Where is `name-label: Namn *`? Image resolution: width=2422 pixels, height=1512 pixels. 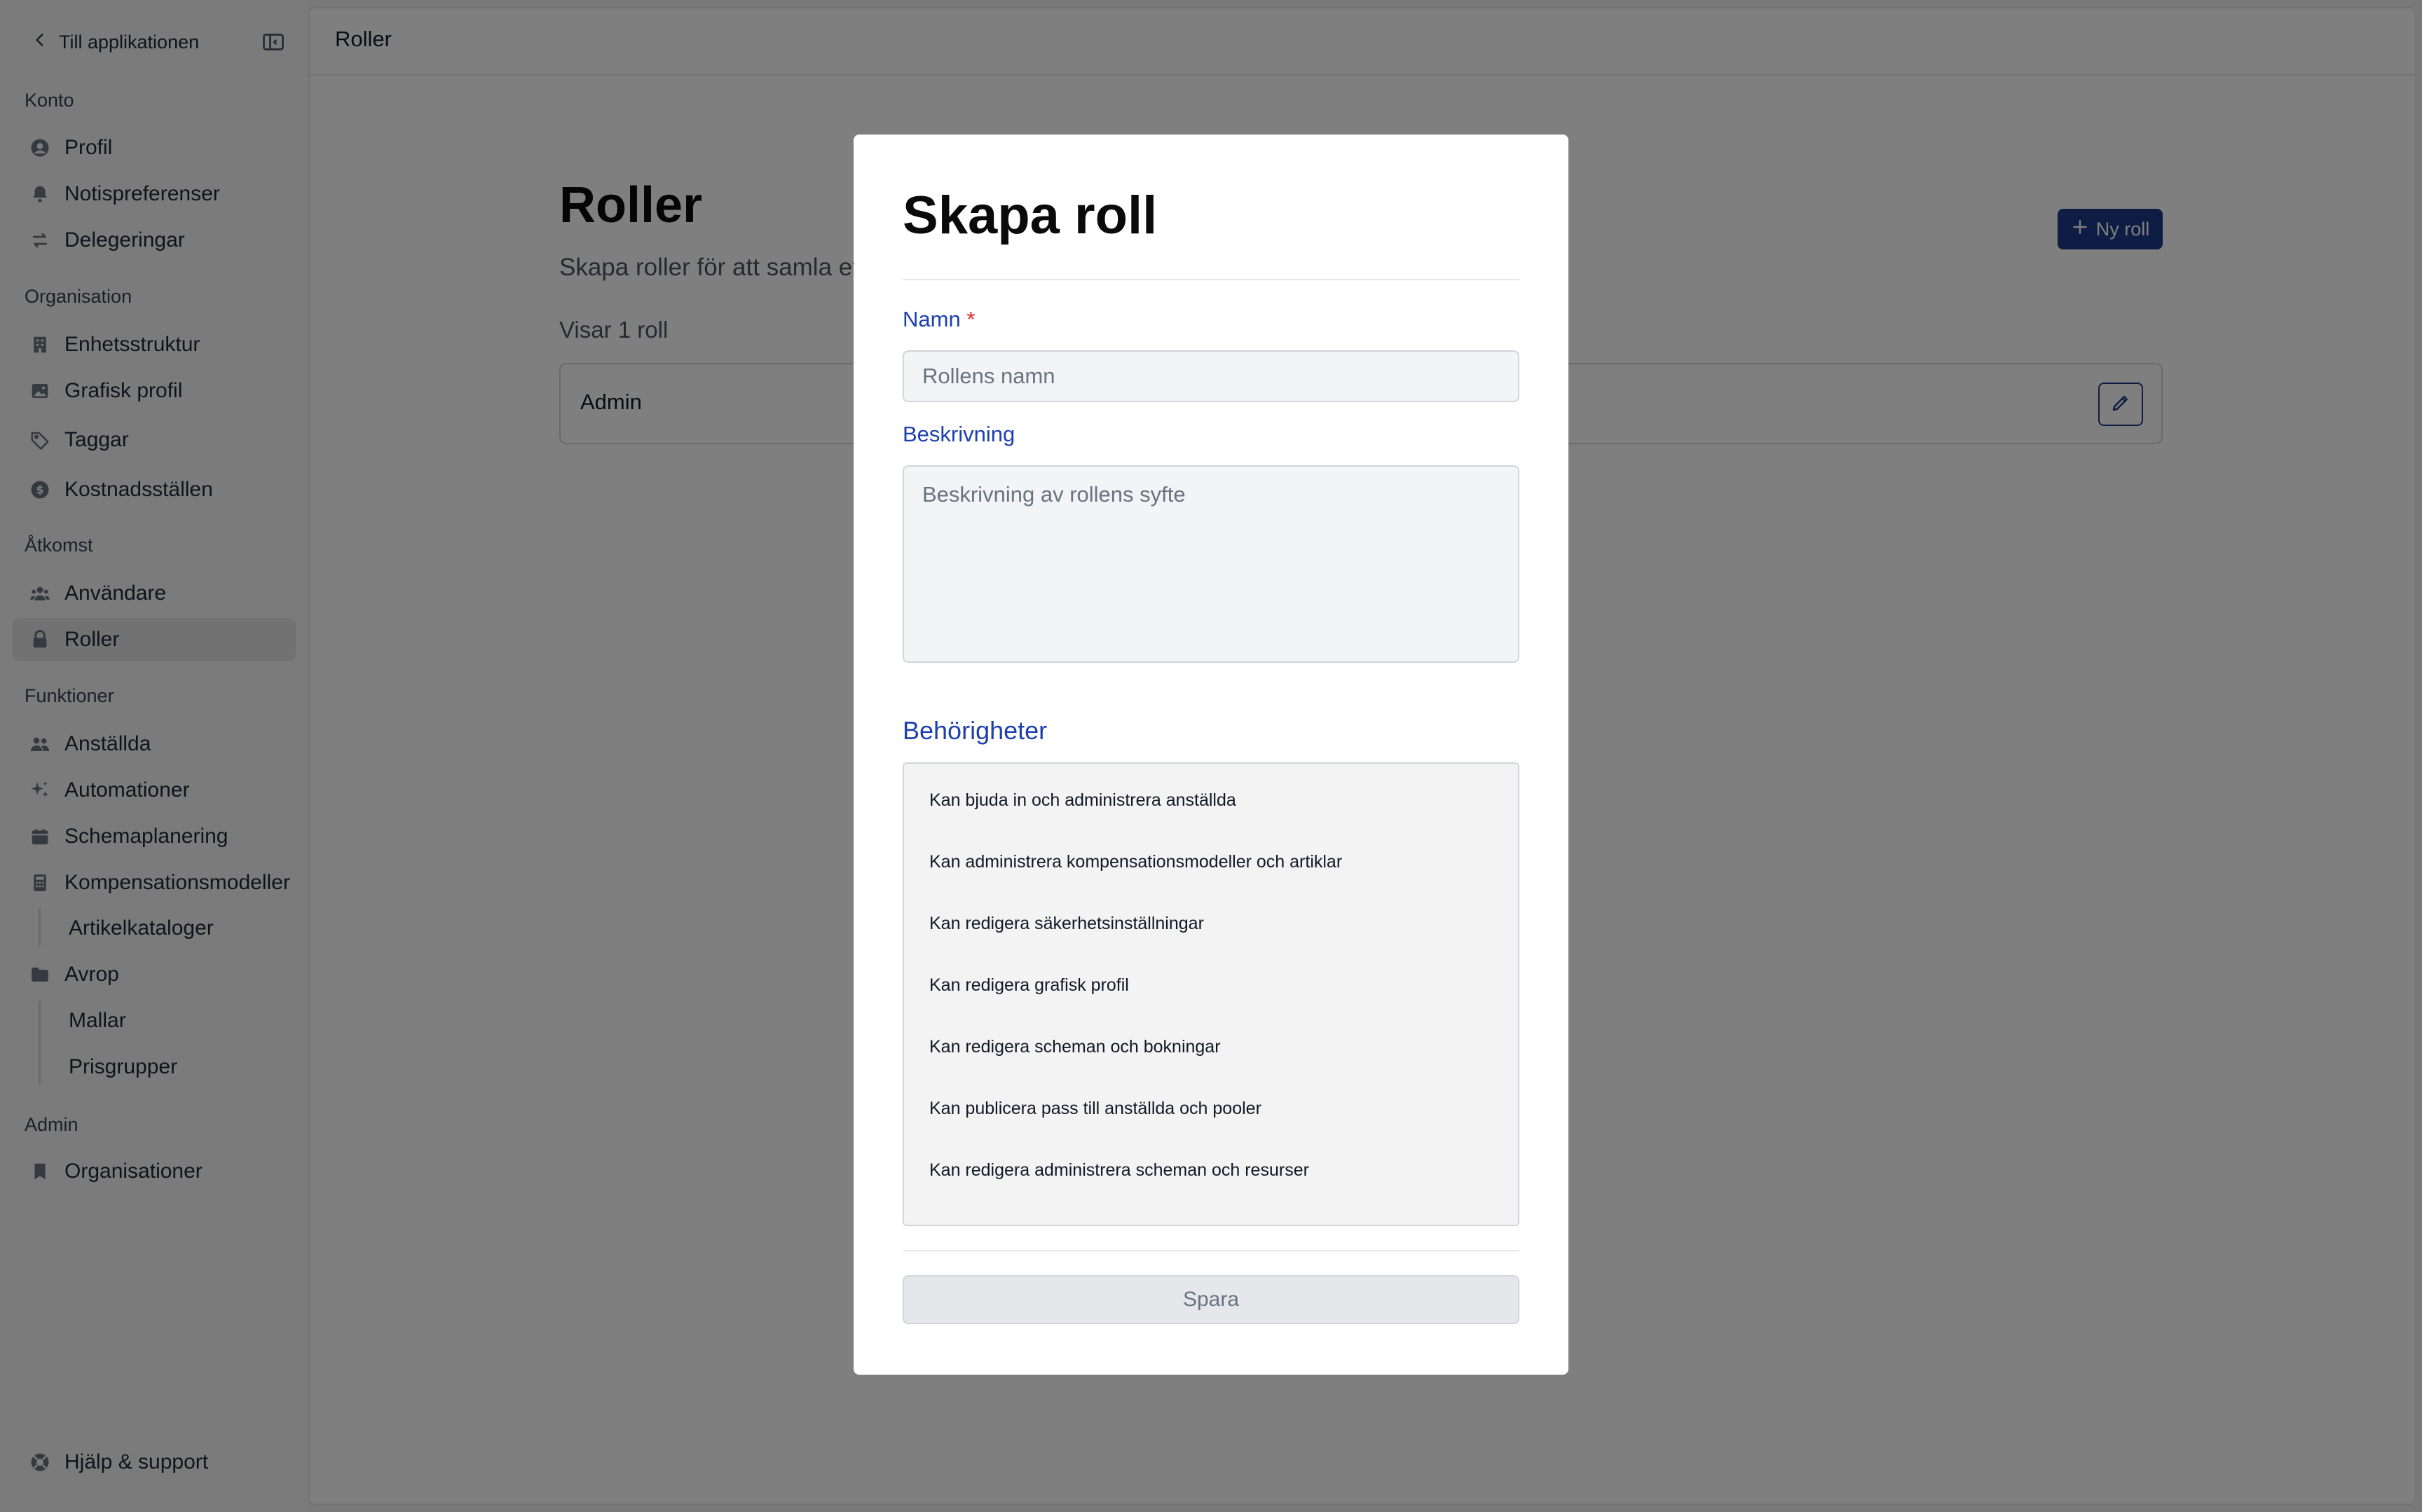
name-label: Namn * is located at coordinates (939, 319).